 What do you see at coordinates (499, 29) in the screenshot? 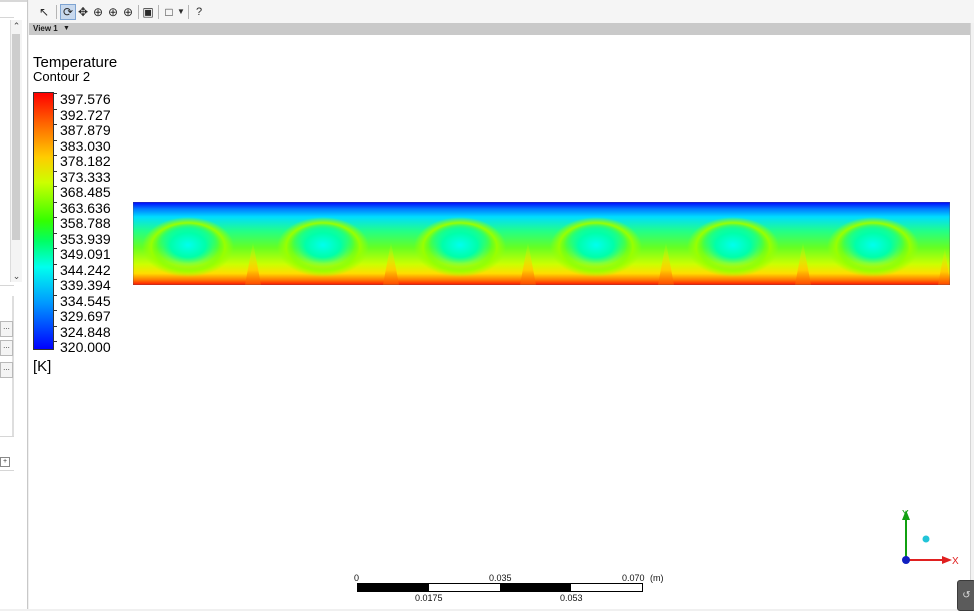
I see `view-tab-bar: View 1 ▼` at bounding box center [499, 29].